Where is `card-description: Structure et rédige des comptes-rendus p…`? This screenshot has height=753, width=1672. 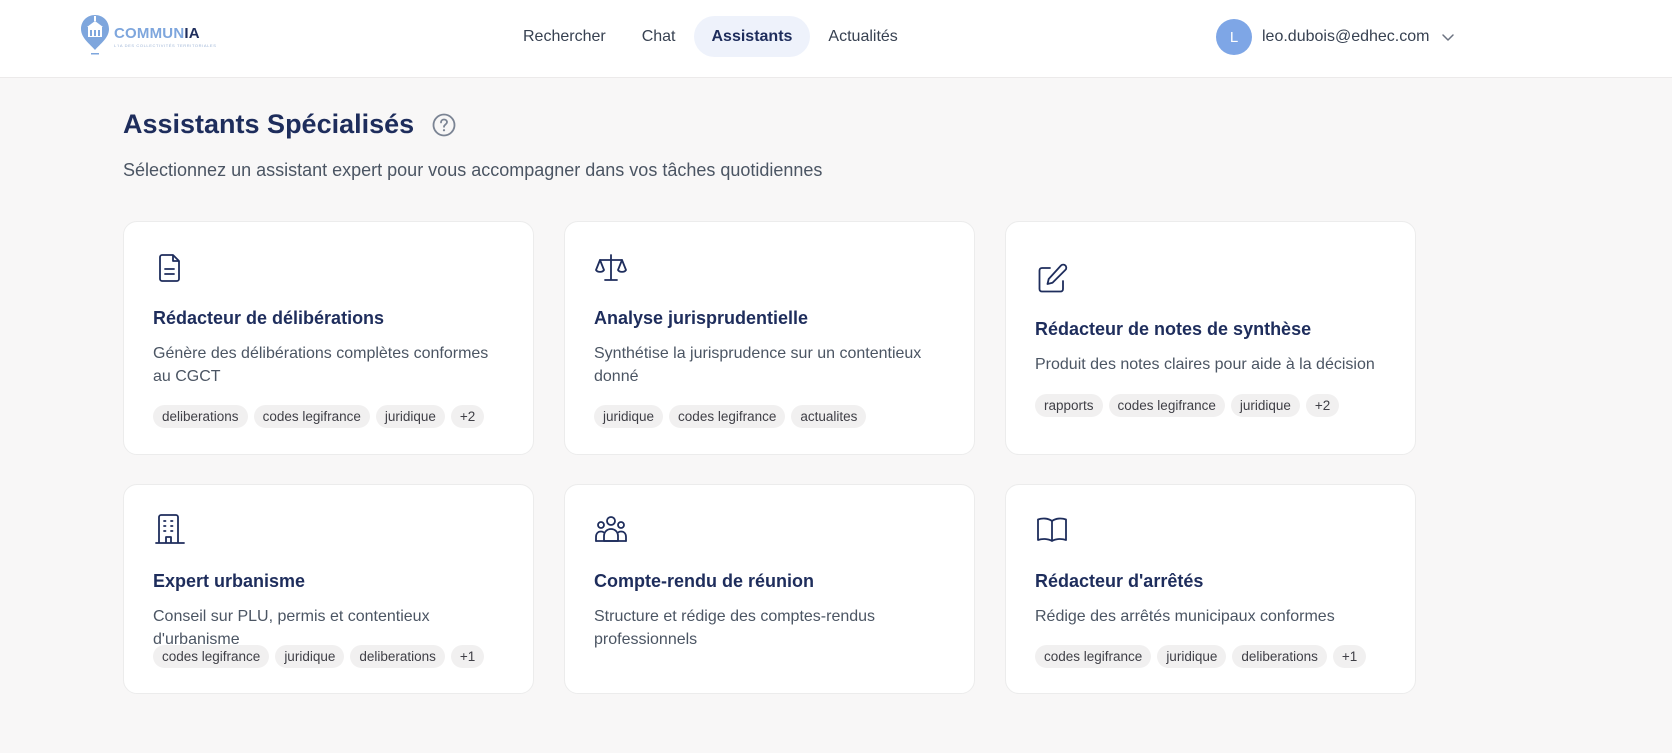
card-description: Structure et rédige des comptes-rendus p… is located at coordinates (735, 628).